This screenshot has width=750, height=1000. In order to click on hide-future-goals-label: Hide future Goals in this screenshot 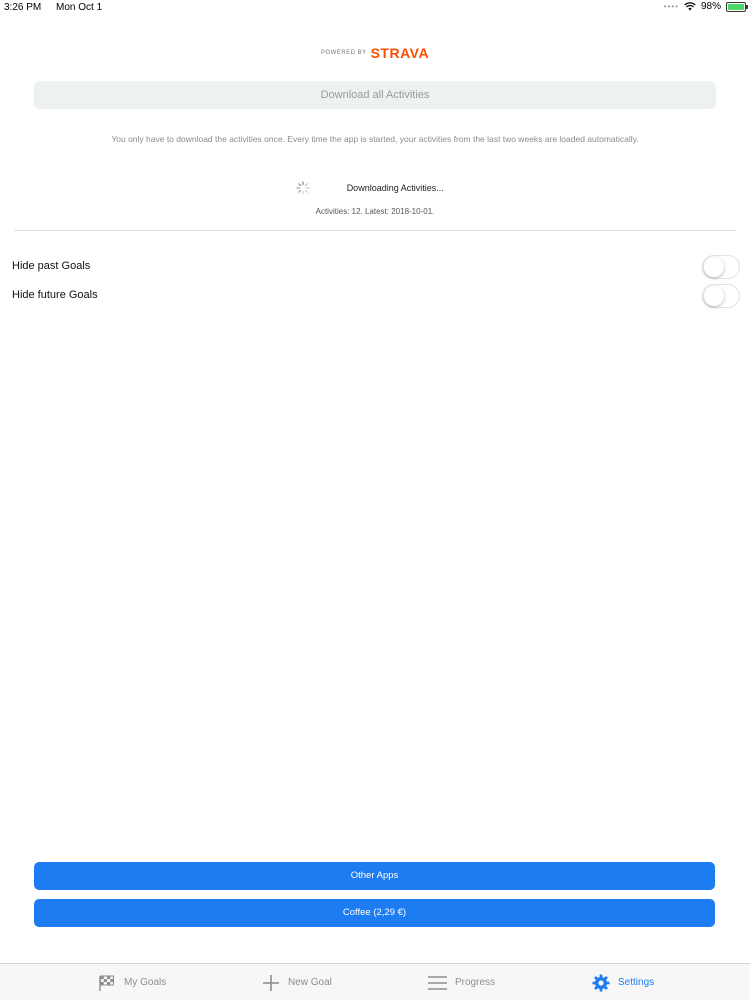, I will do `click(55, 295)`.